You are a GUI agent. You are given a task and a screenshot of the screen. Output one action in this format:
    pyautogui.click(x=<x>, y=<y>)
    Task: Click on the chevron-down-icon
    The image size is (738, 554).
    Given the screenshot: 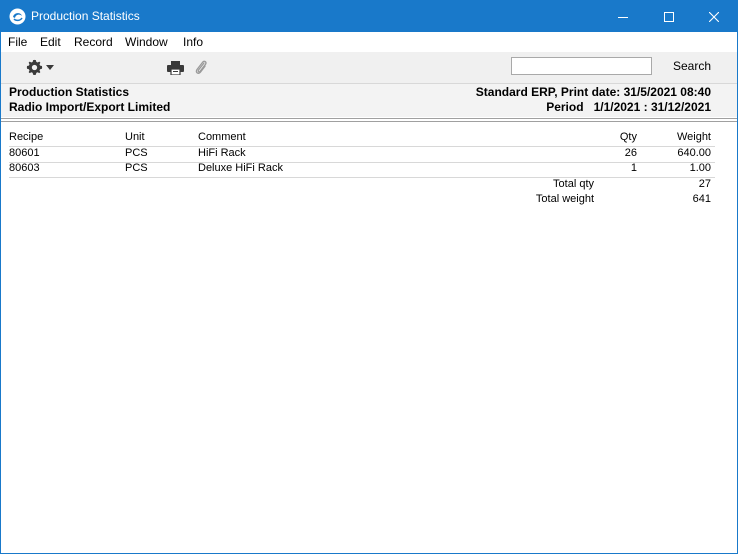 What is the action you would take?
    pyautogui.click(x=50, y=67)
    